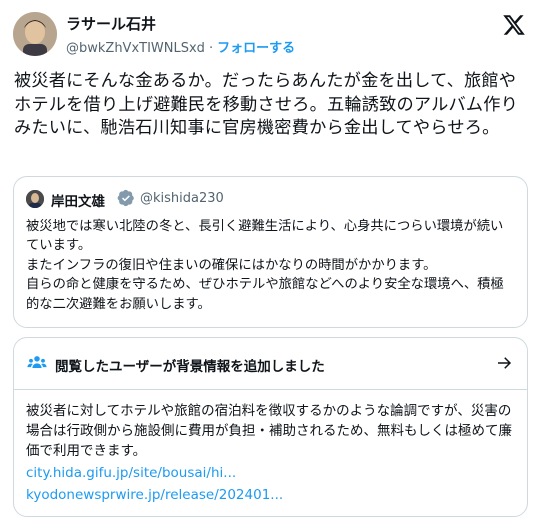 The width and height of the screenshot is (543, 517). I want to click on quoted-text-line: またインフラの復旧や住まいの確保にはかなりの時間がかかります。, so click(231, 265).